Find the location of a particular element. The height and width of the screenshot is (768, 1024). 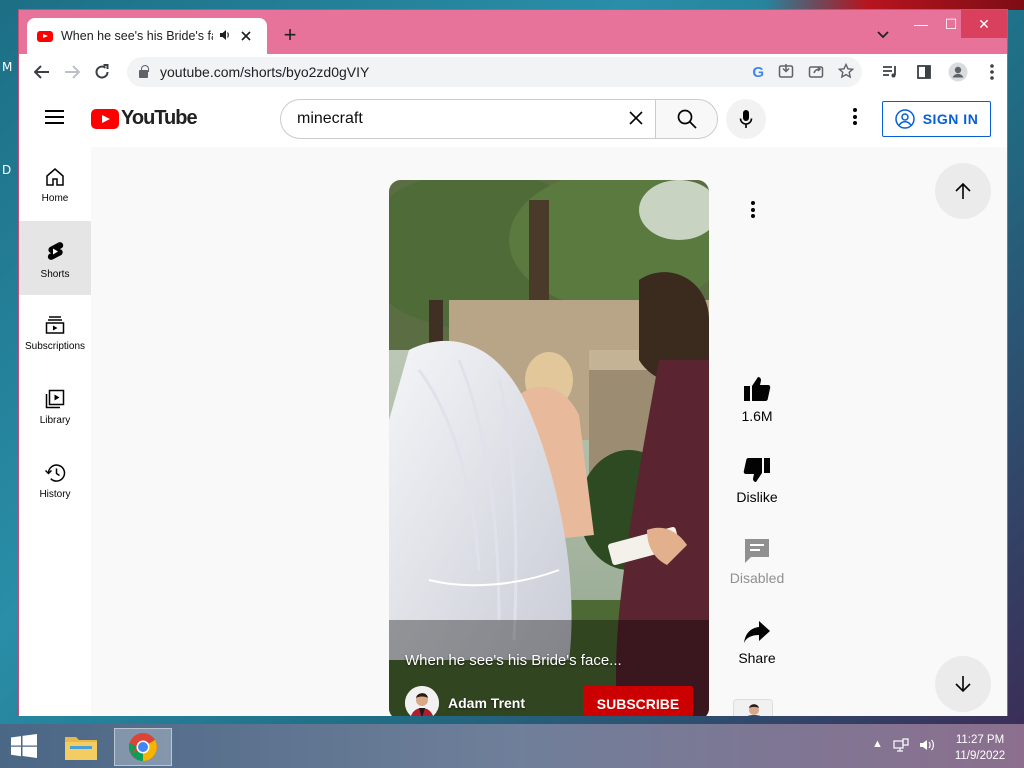

taskbar-clock: 11:27 PM 11/9/2022 is located at coordinates (980, 748).